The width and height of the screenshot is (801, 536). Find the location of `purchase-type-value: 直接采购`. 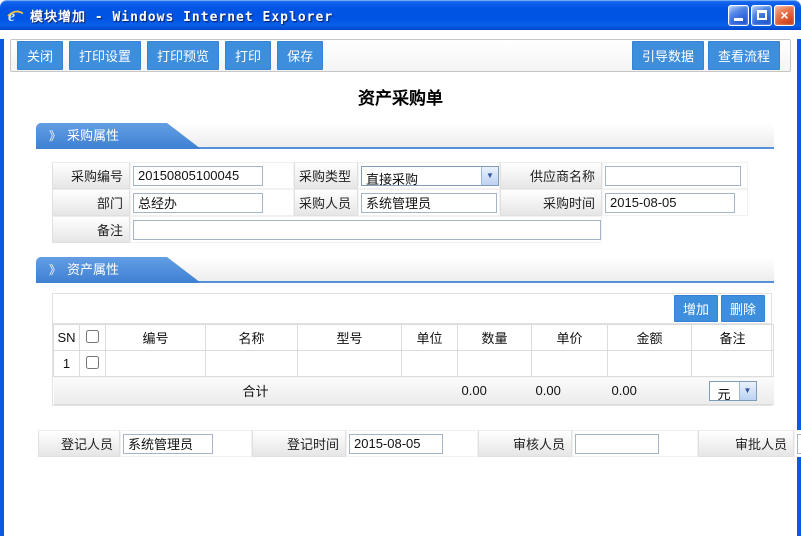

purchase-type-value: 直接采购 is located at coordinates (392, 178).